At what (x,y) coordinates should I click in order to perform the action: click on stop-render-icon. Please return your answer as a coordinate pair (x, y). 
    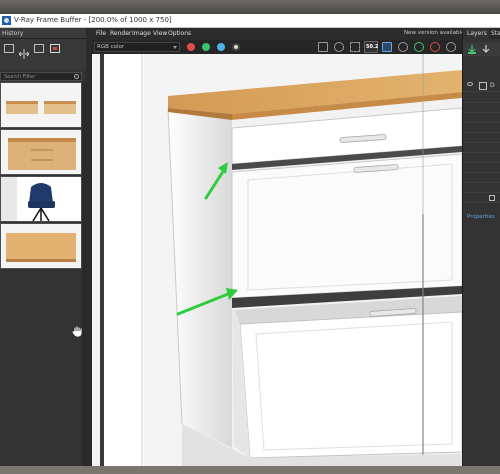
    Looking at the image, I should click on (435, 47).